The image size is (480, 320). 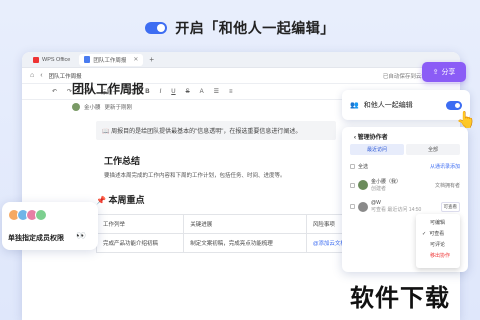 I want to click on member-permission-label: 单独指定成员权限, so click(x=36, y=238).